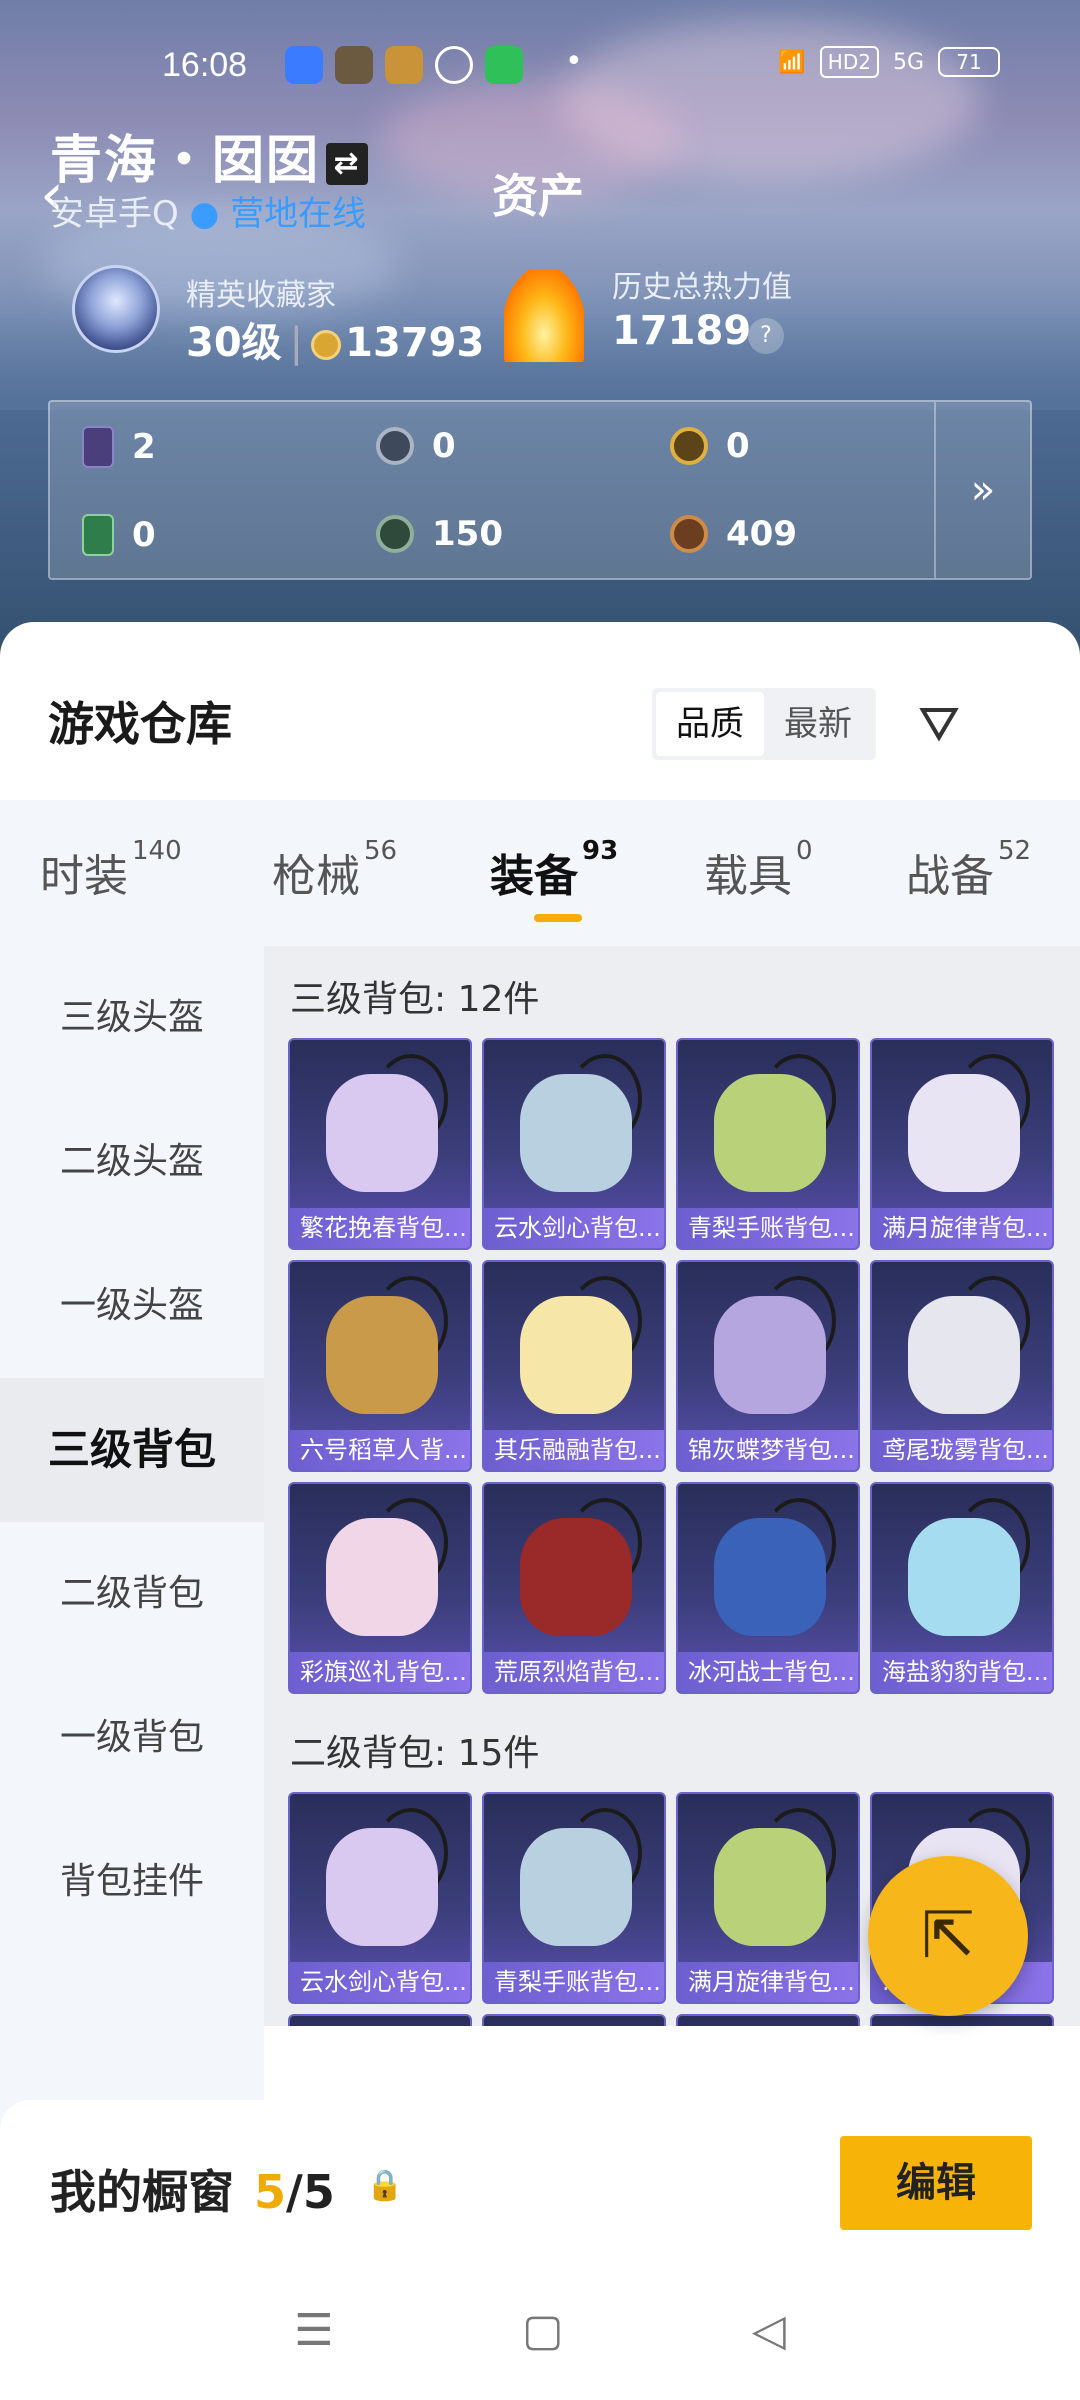 Image resolution: width=1080 pixels, height=2400 pixels. Describe the element at coordinates (98, 447) in the screenshot. I see `purple-card-icon` at that location.